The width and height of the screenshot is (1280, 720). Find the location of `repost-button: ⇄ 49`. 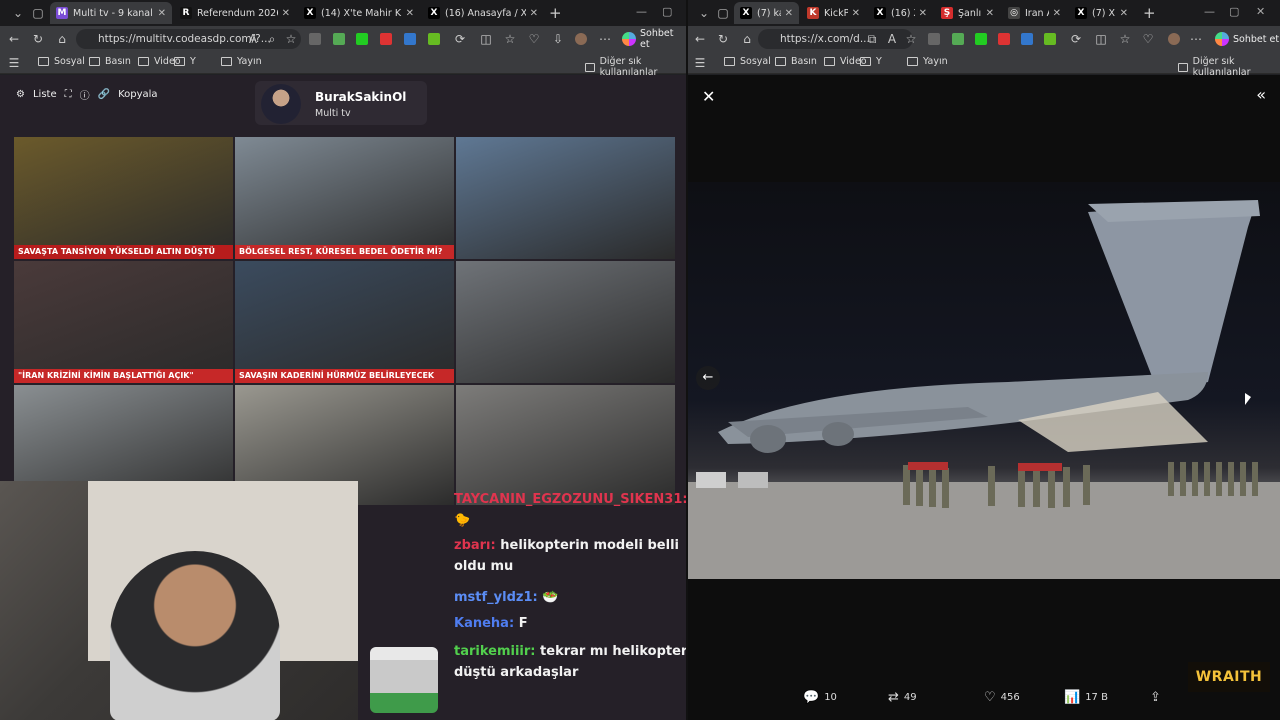

repost-button: ⇄ 49 is located at coordinates (902, 697).